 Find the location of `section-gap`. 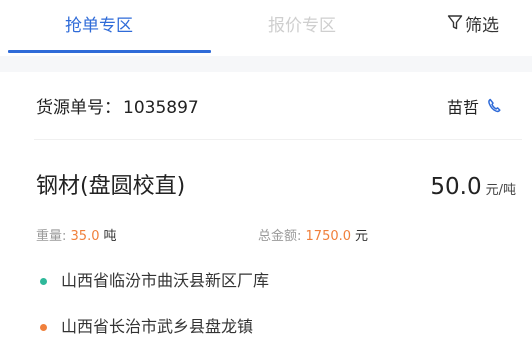

section-gap is located at coordinates (266, 64).